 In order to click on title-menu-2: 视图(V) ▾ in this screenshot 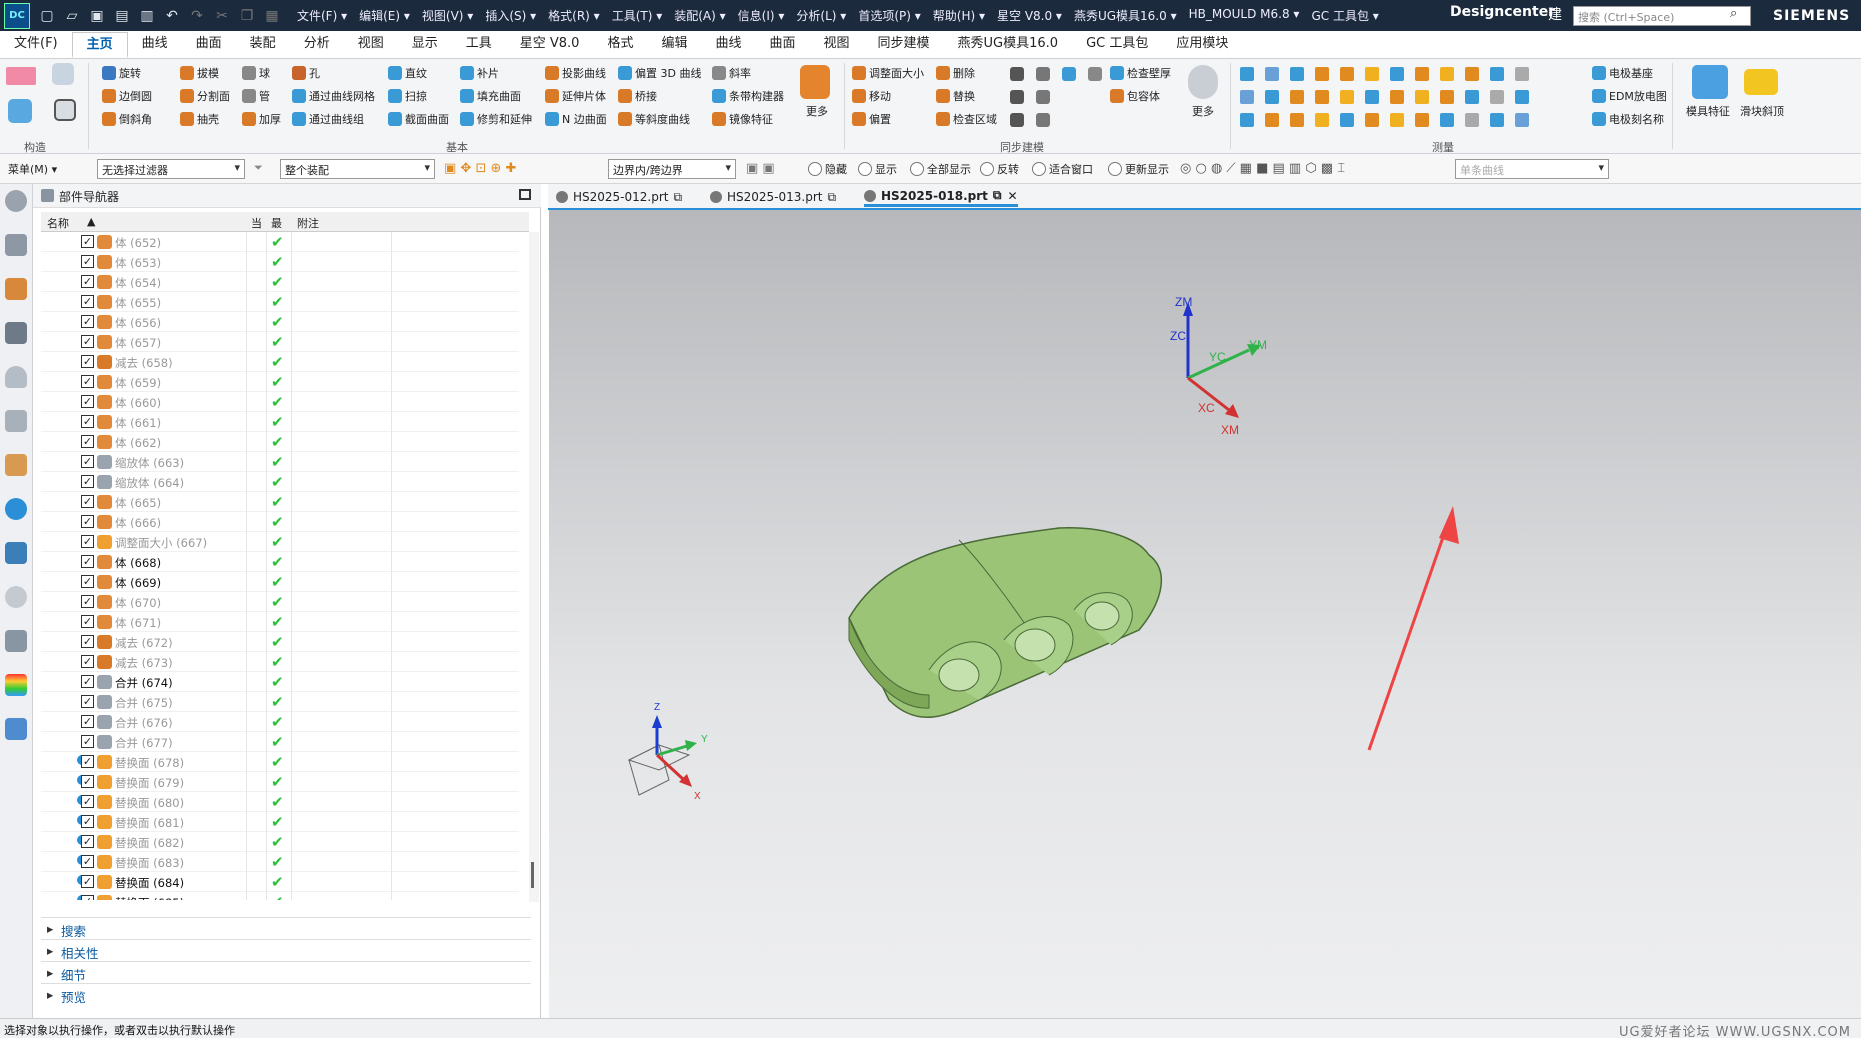, I will do `click(447, 15)`.